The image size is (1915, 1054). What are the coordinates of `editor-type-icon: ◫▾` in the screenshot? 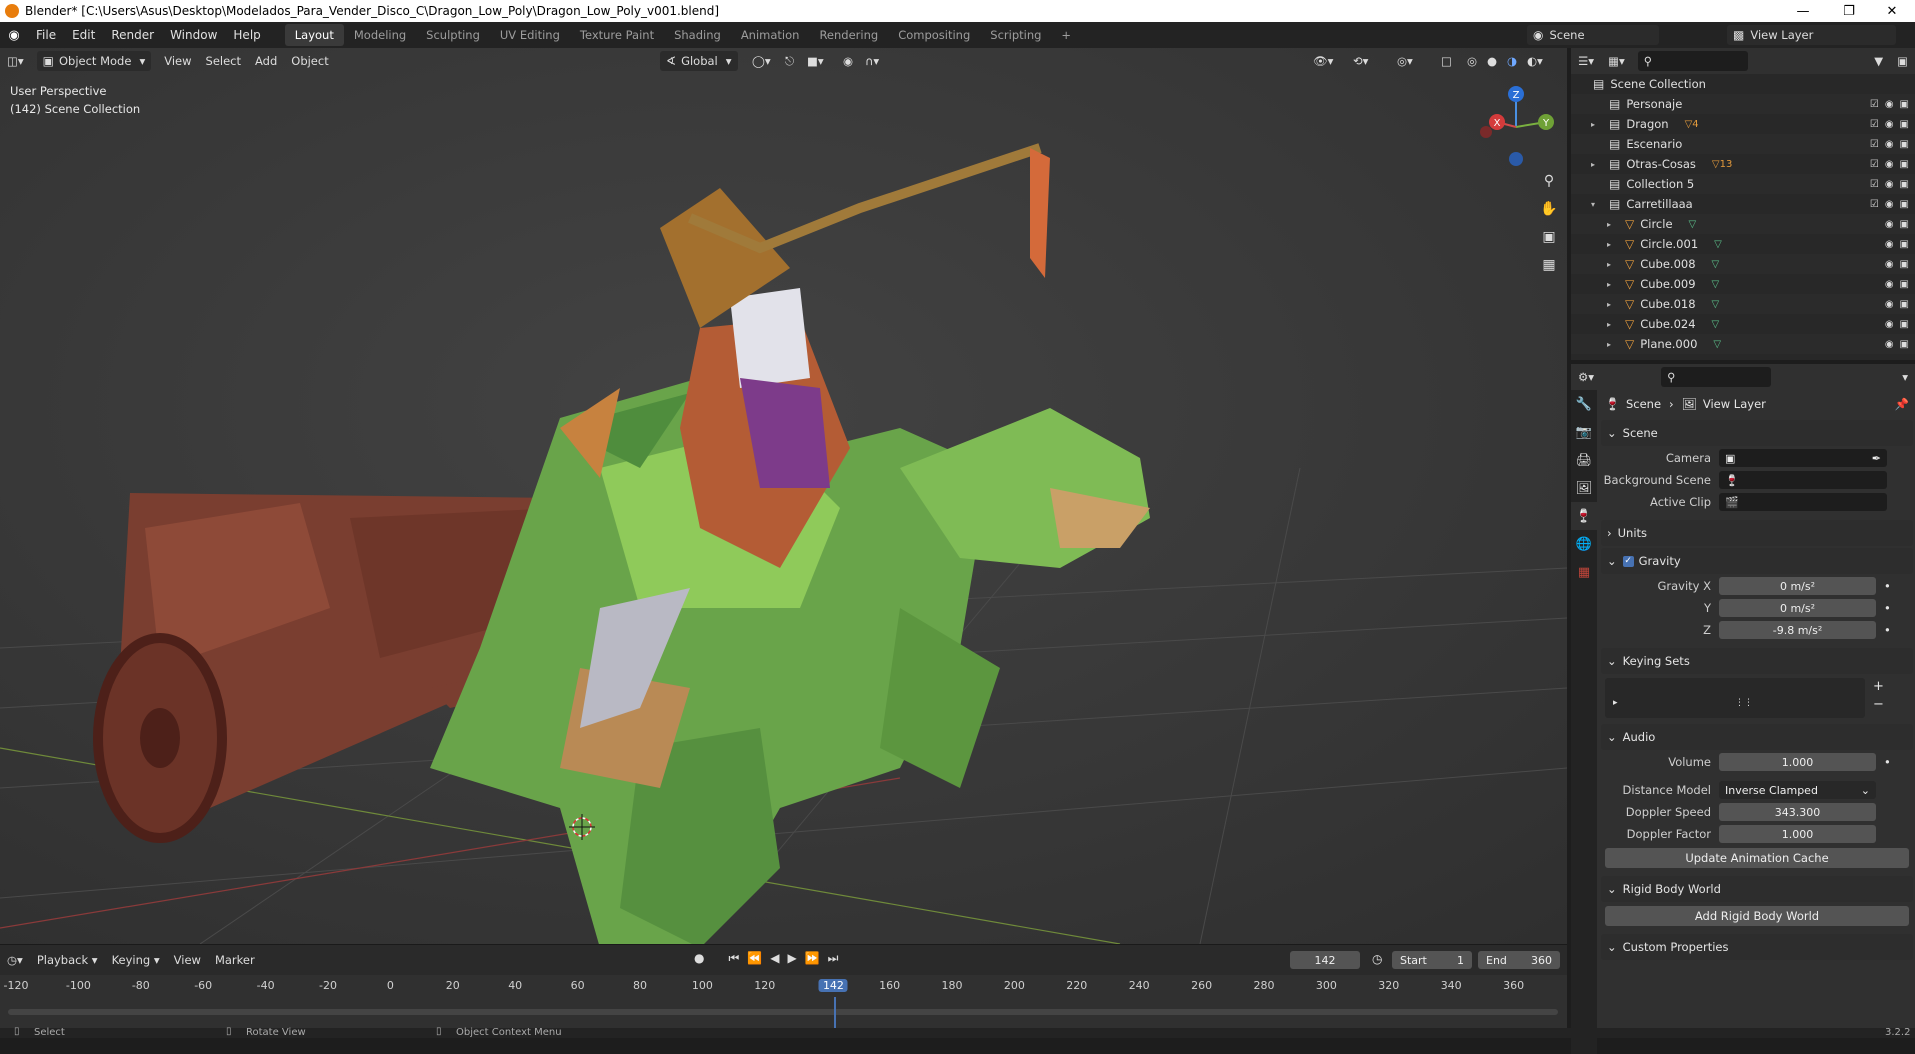 It's located at (15, 61).